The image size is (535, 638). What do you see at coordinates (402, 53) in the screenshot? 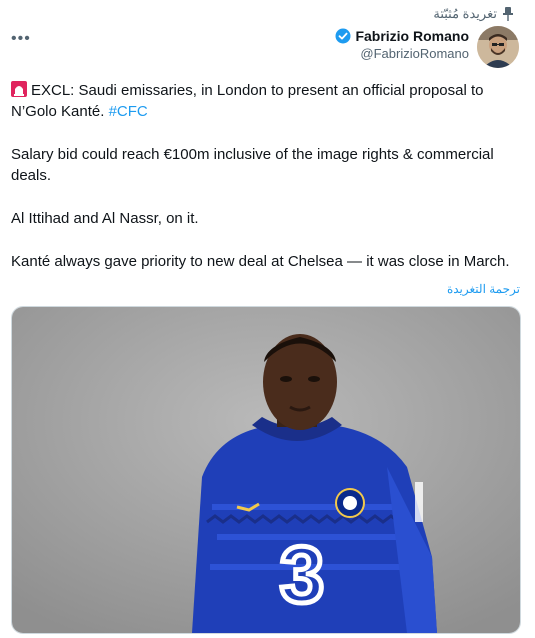
I see `author-handle: @FabrizioRomano` at bounding box center [402, 53].